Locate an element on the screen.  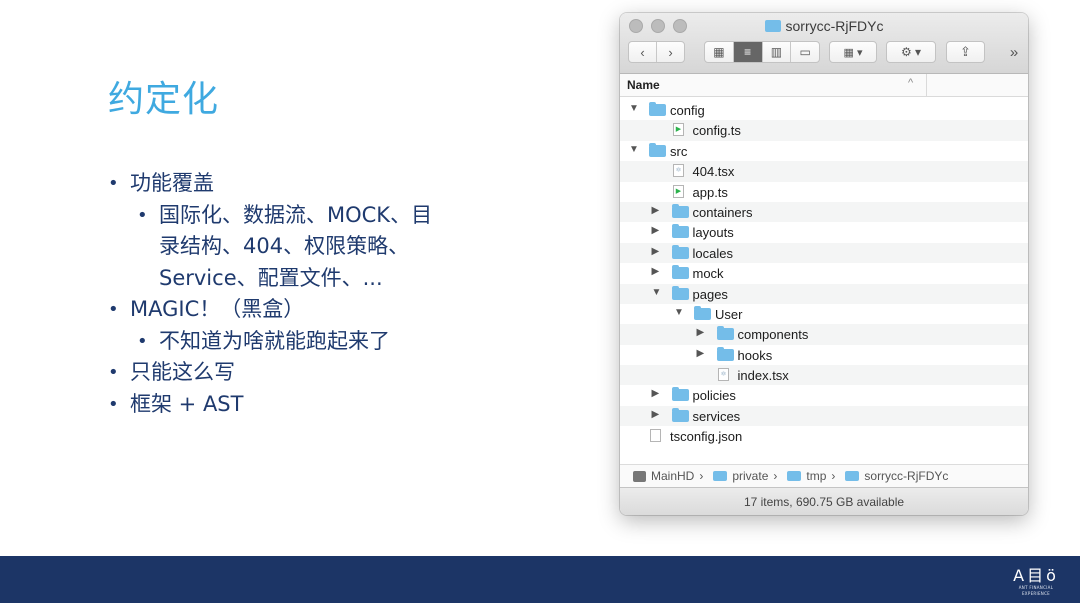
sub-bullet-item: 国际化、数据流、MOCK、目 is located at coordinates (270, 216).